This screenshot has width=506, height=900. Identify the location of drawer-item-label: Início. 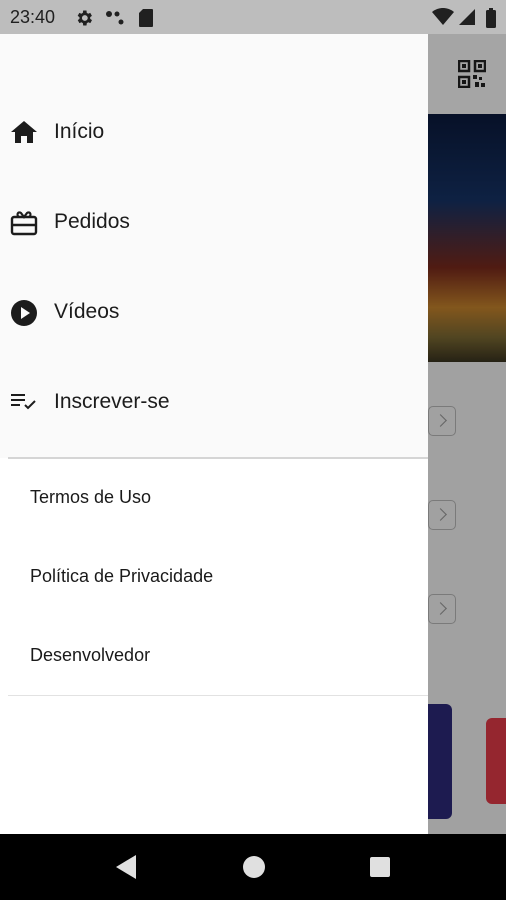
(79, 131).